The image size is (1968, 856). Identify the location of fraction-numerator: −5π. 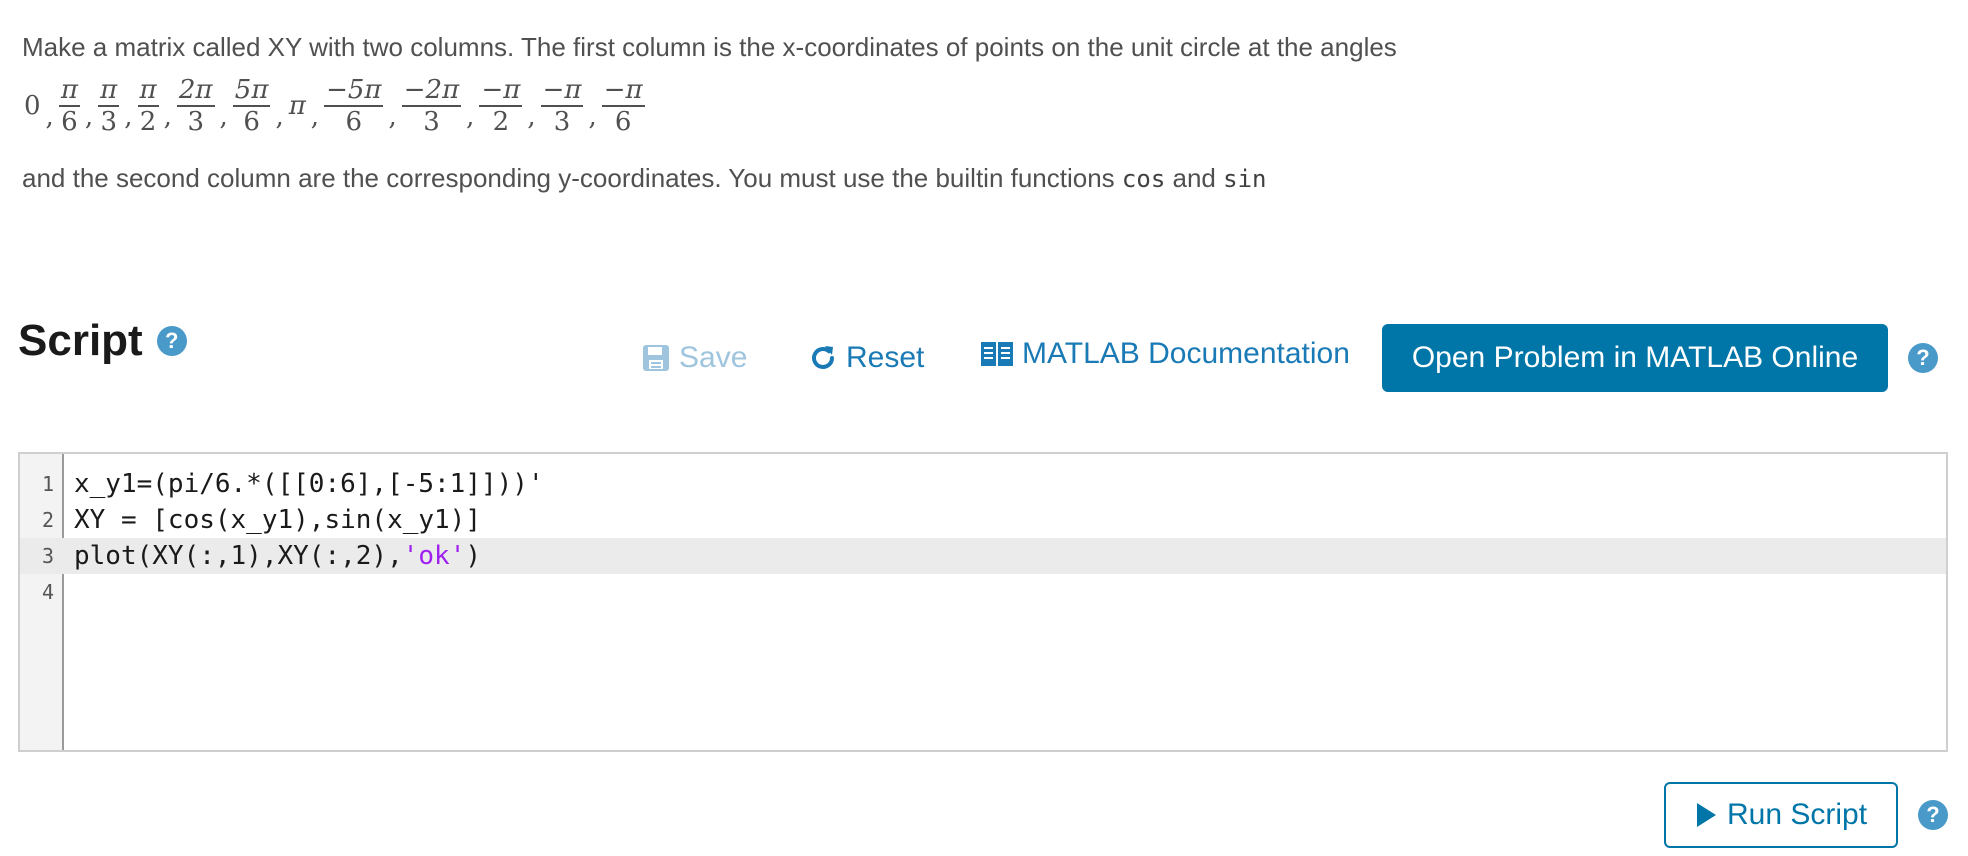
(354, 91).